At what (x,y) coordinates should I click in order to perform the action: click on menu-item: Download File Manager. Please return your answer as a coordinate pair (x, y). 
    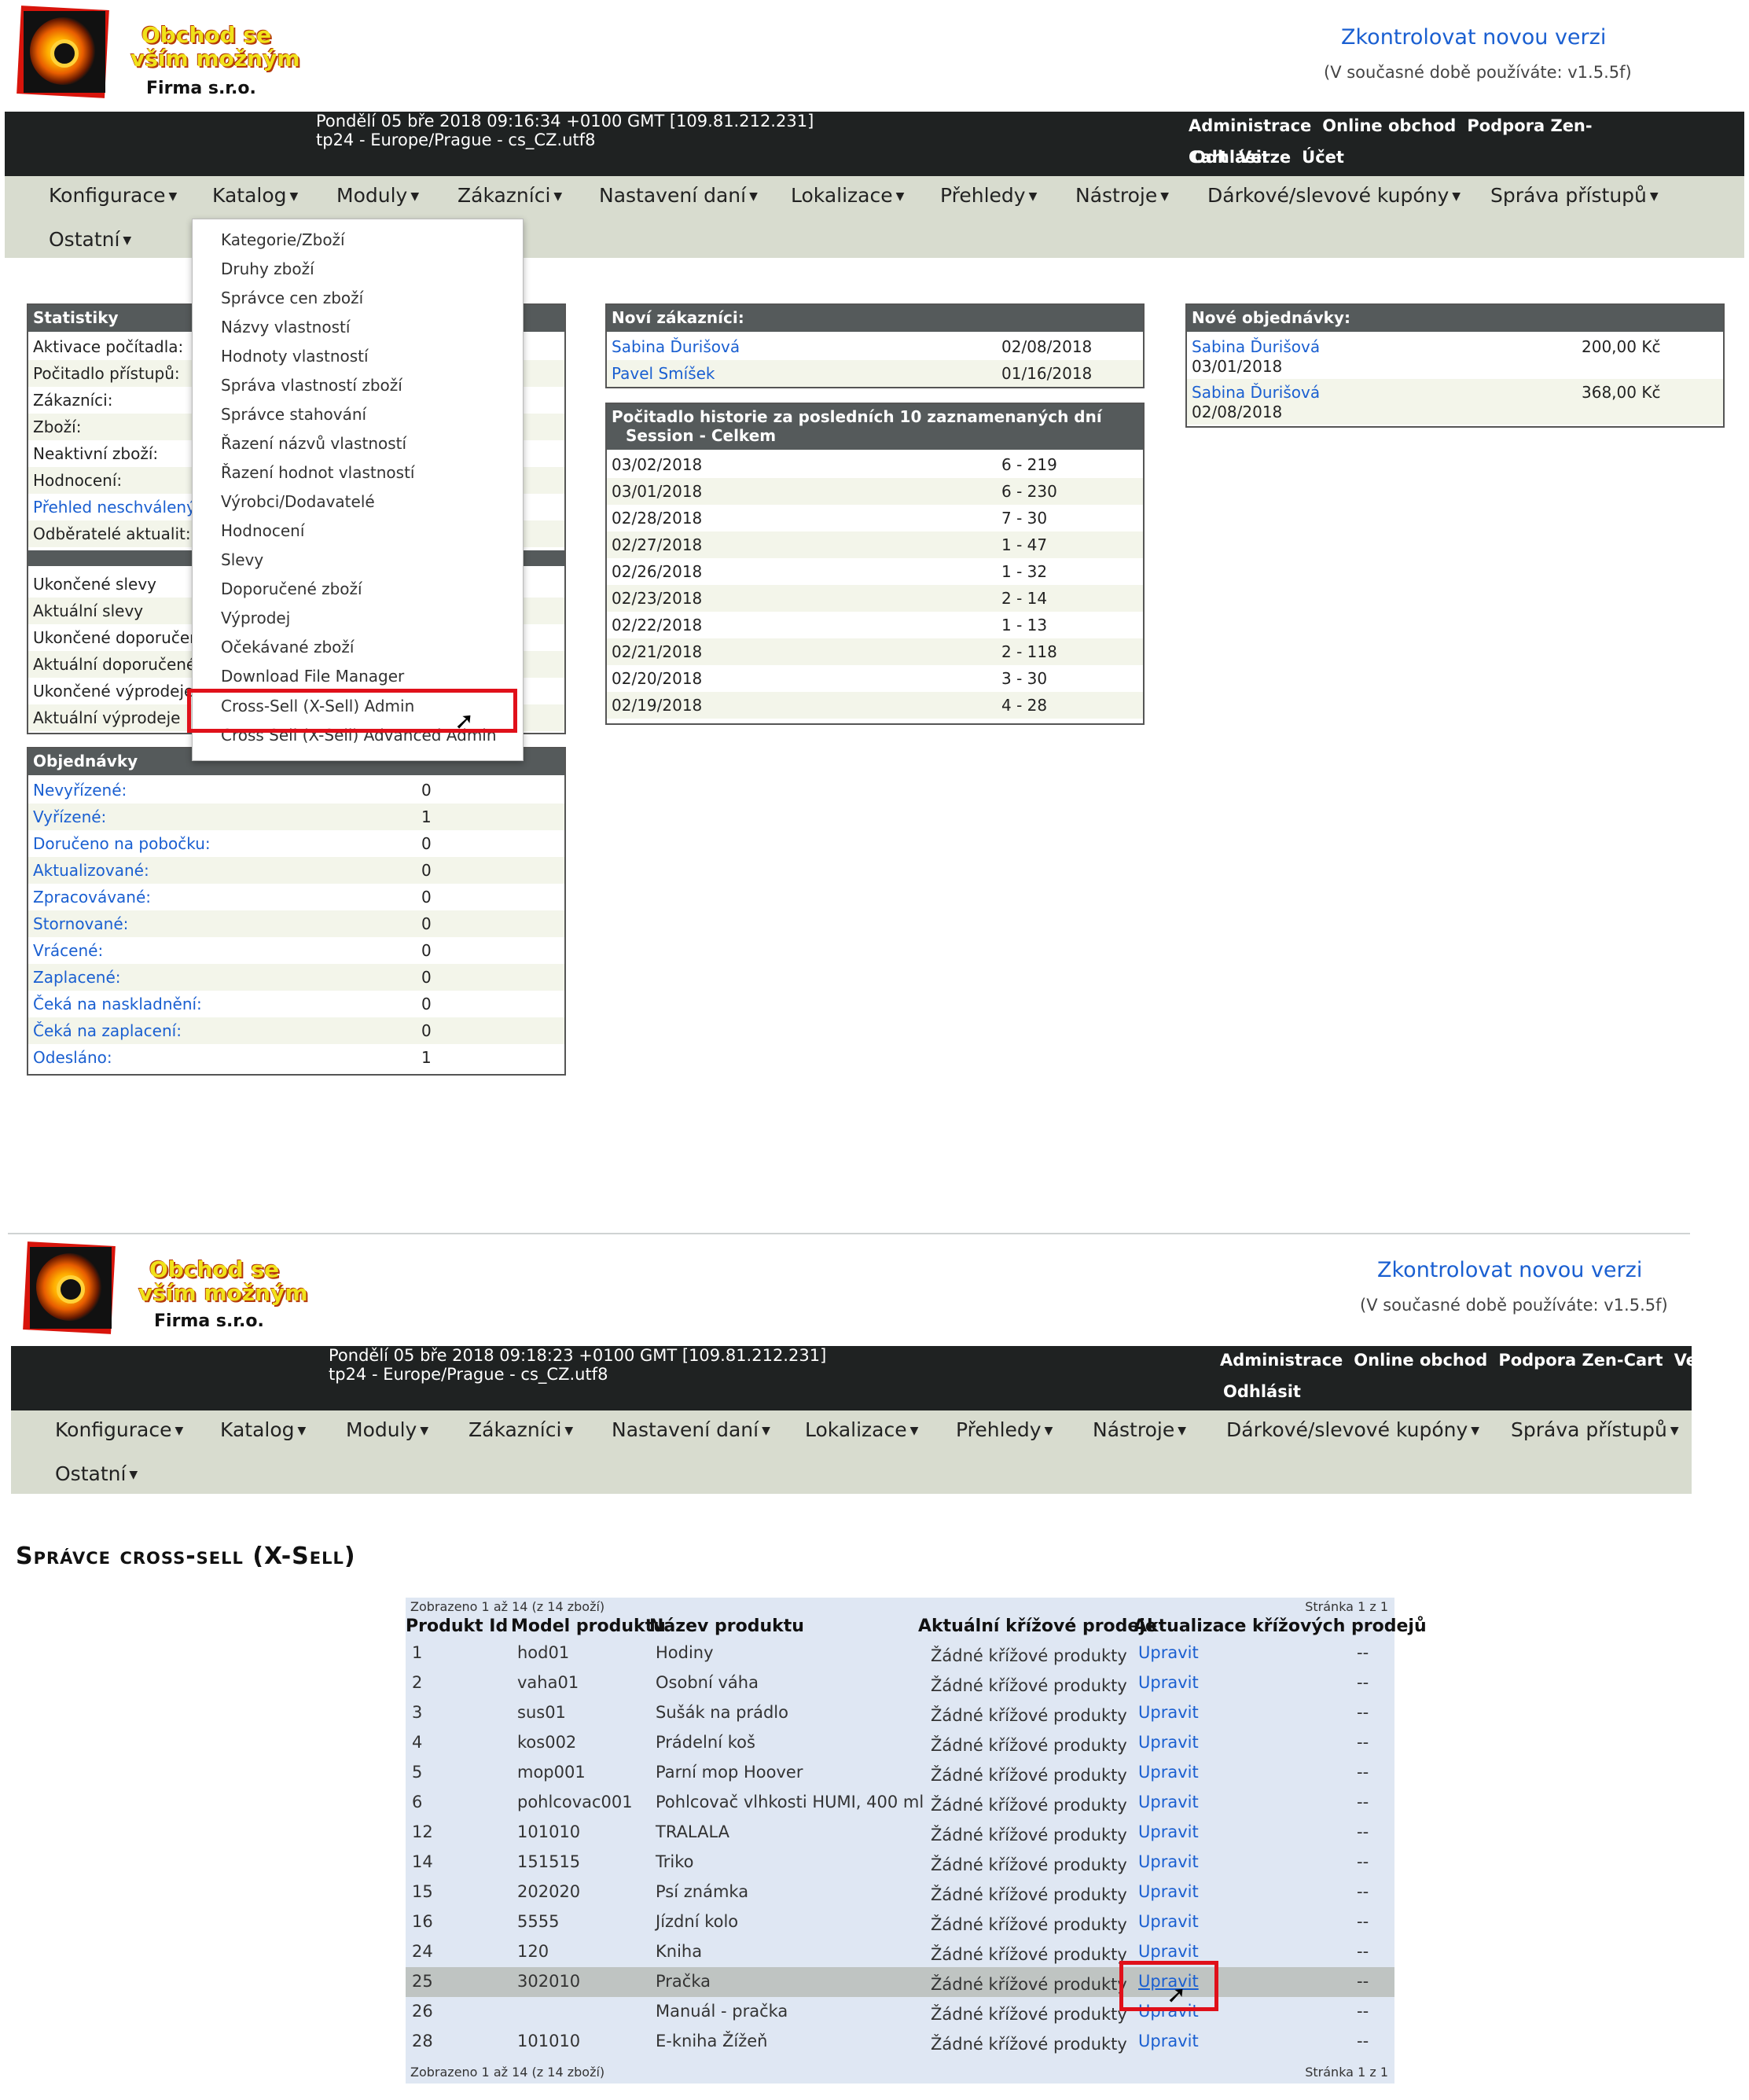
    Looking at the image, I should click on (312, 676).